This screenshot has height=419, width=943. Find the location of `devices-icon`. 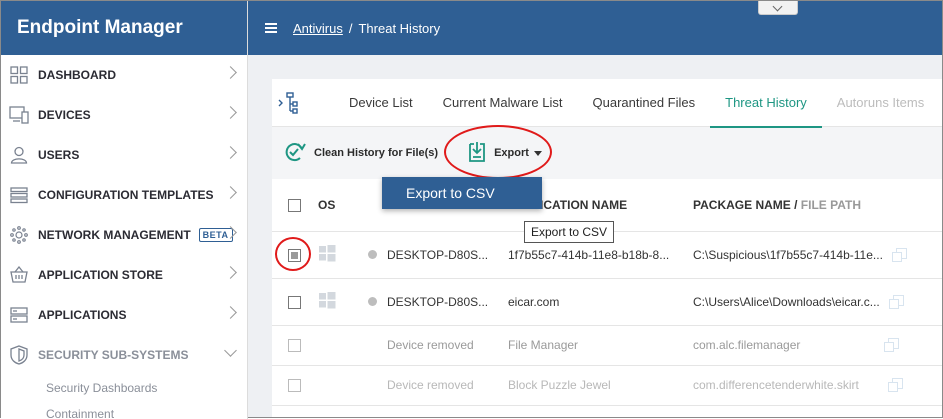

devices-icon is located at coordinates (19, 115).